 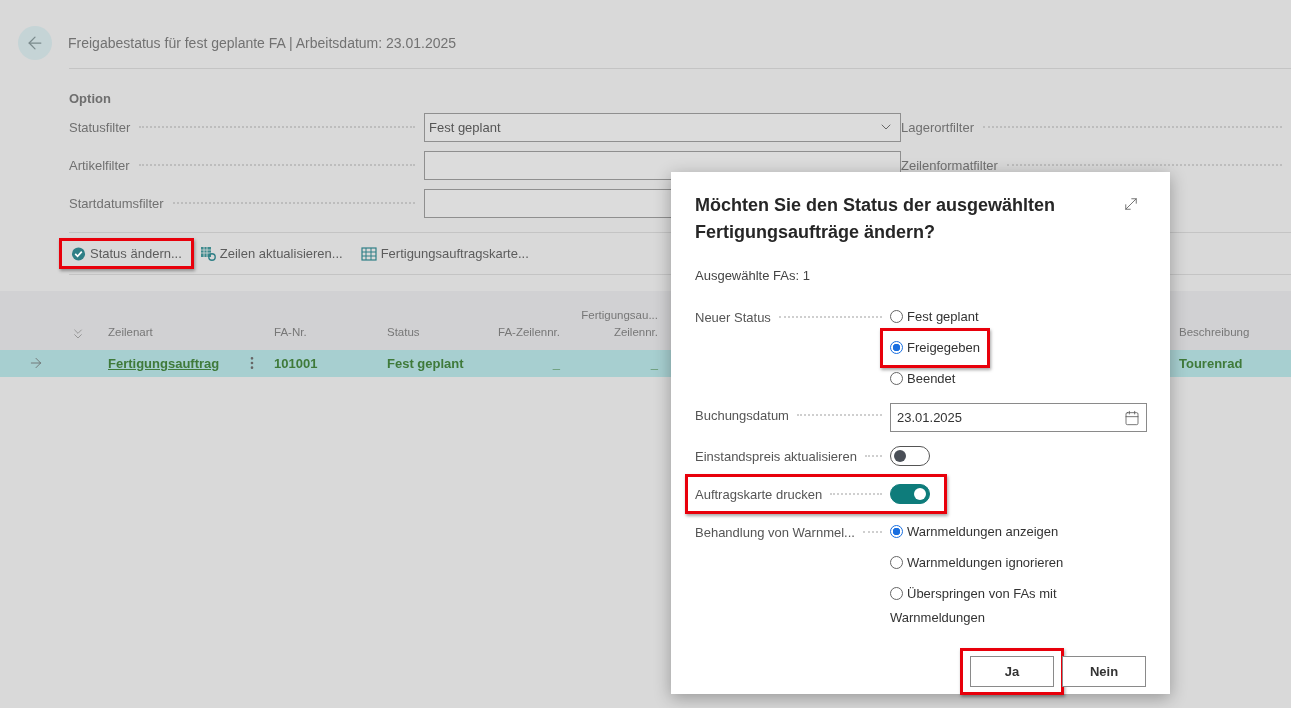 What do you see at coordinates (662, 127) in the screenshot?
I see `dropdown-field: Fest geplant` at bounding box center [662, 127].